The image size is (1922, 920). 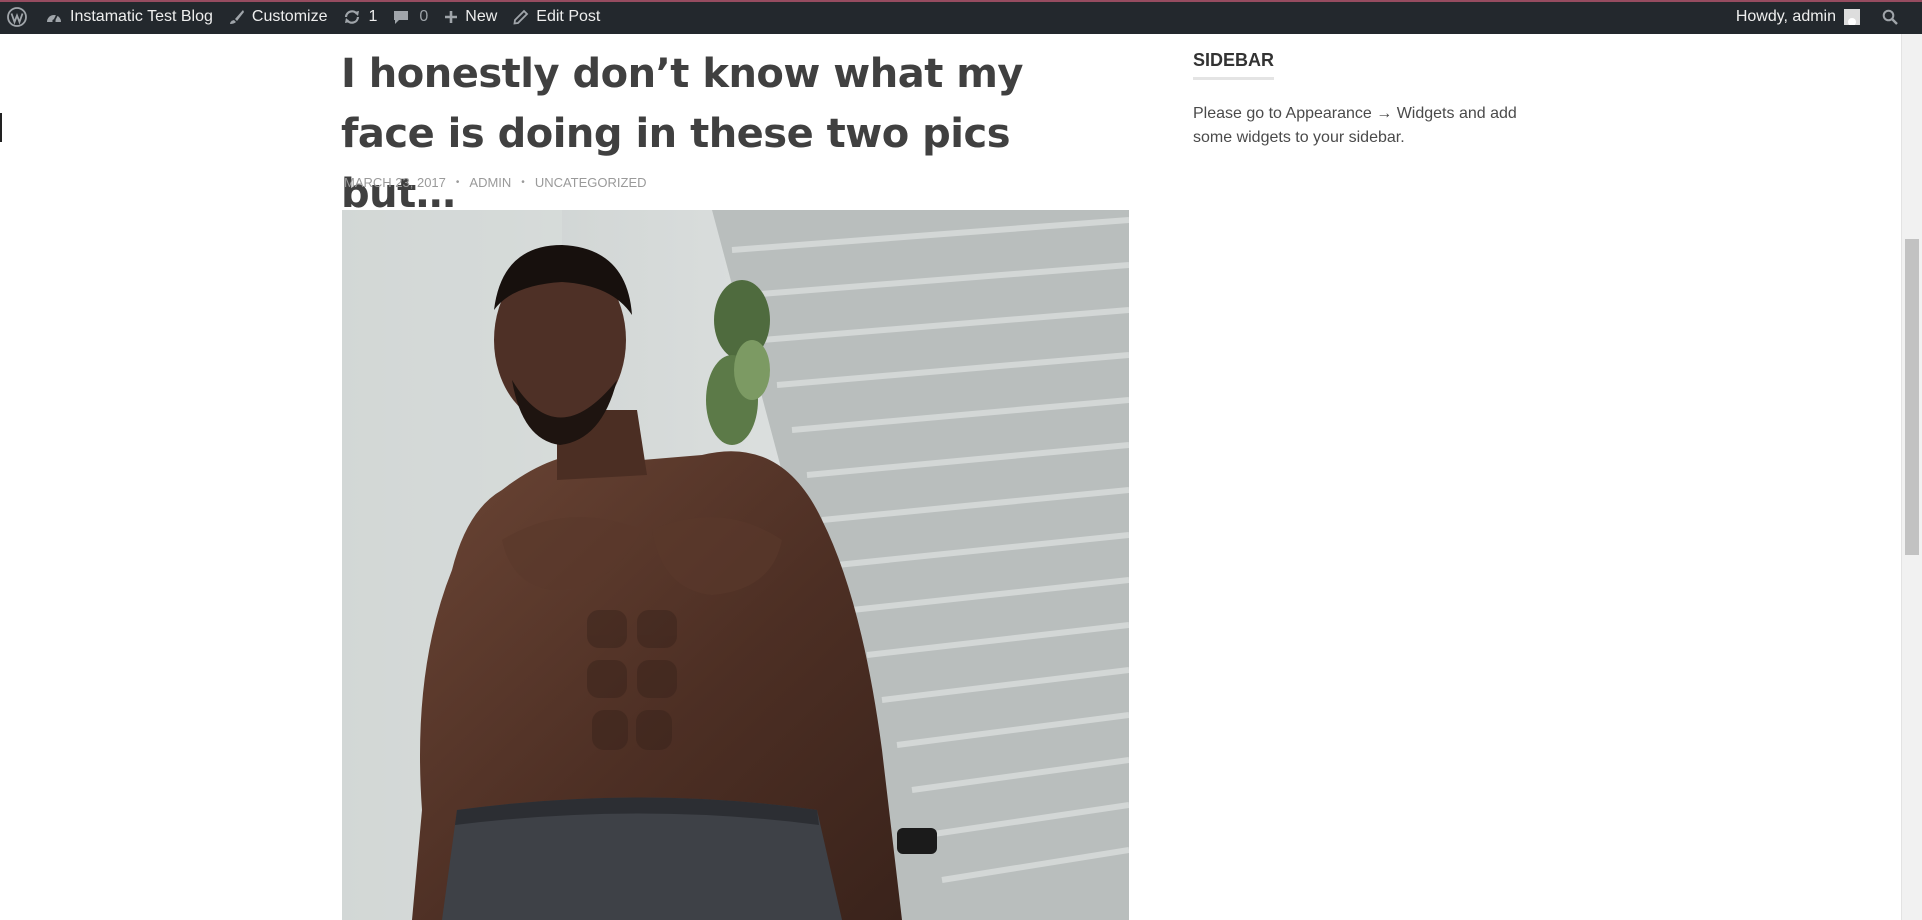 I want to click on search-icon, so click(x=1890, y=17).